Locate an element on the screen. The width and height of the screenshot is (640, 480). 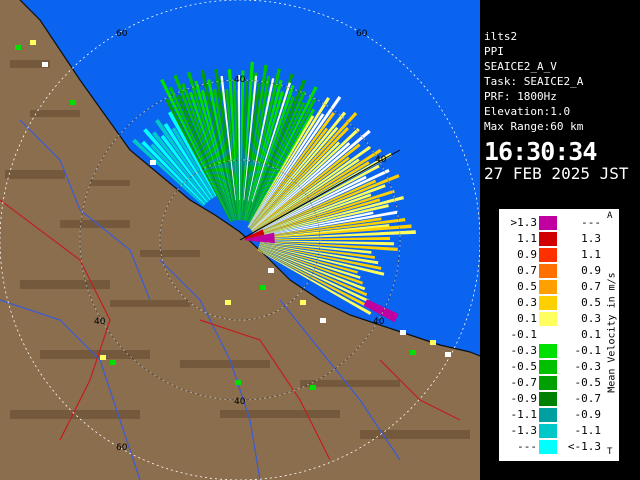
legend-row-upper-label: -1.3 is located at coordinates (524, 430).